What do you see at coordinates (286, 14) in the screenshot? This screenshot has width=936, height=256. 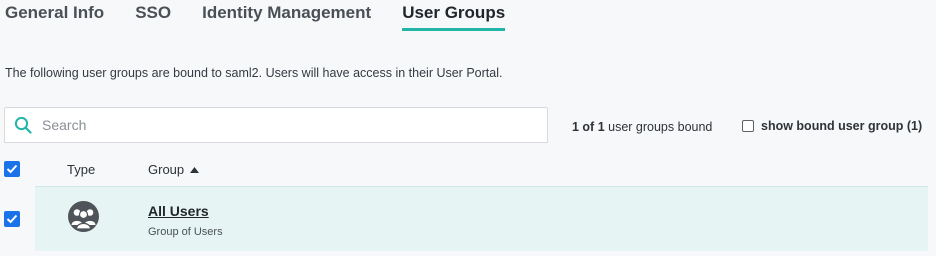 I see `tab-identity-management: Identity Management` at bounding box center [286, 14].